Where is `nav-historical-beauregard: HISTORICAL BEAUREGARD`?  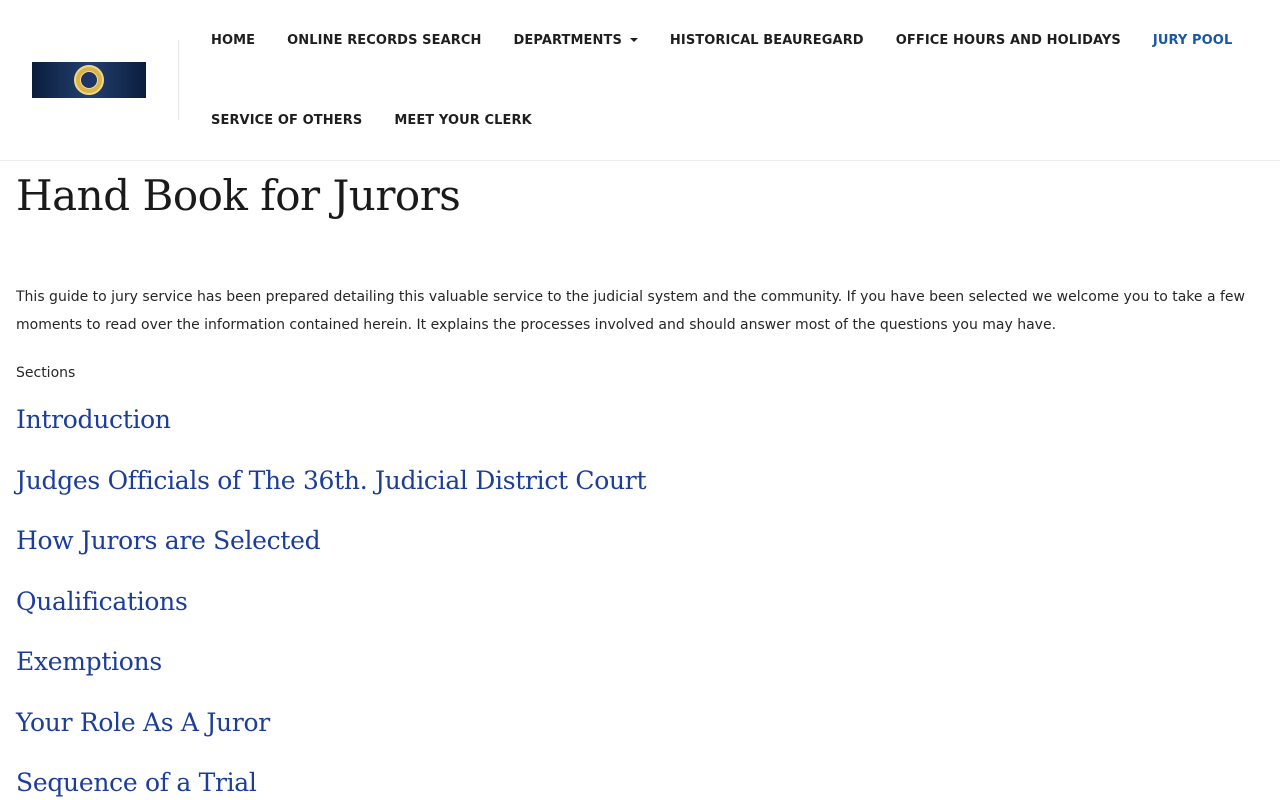
nav-historical-beauregard: HISTORICAL BEAUREGARD is located at coordinates (767, 40).